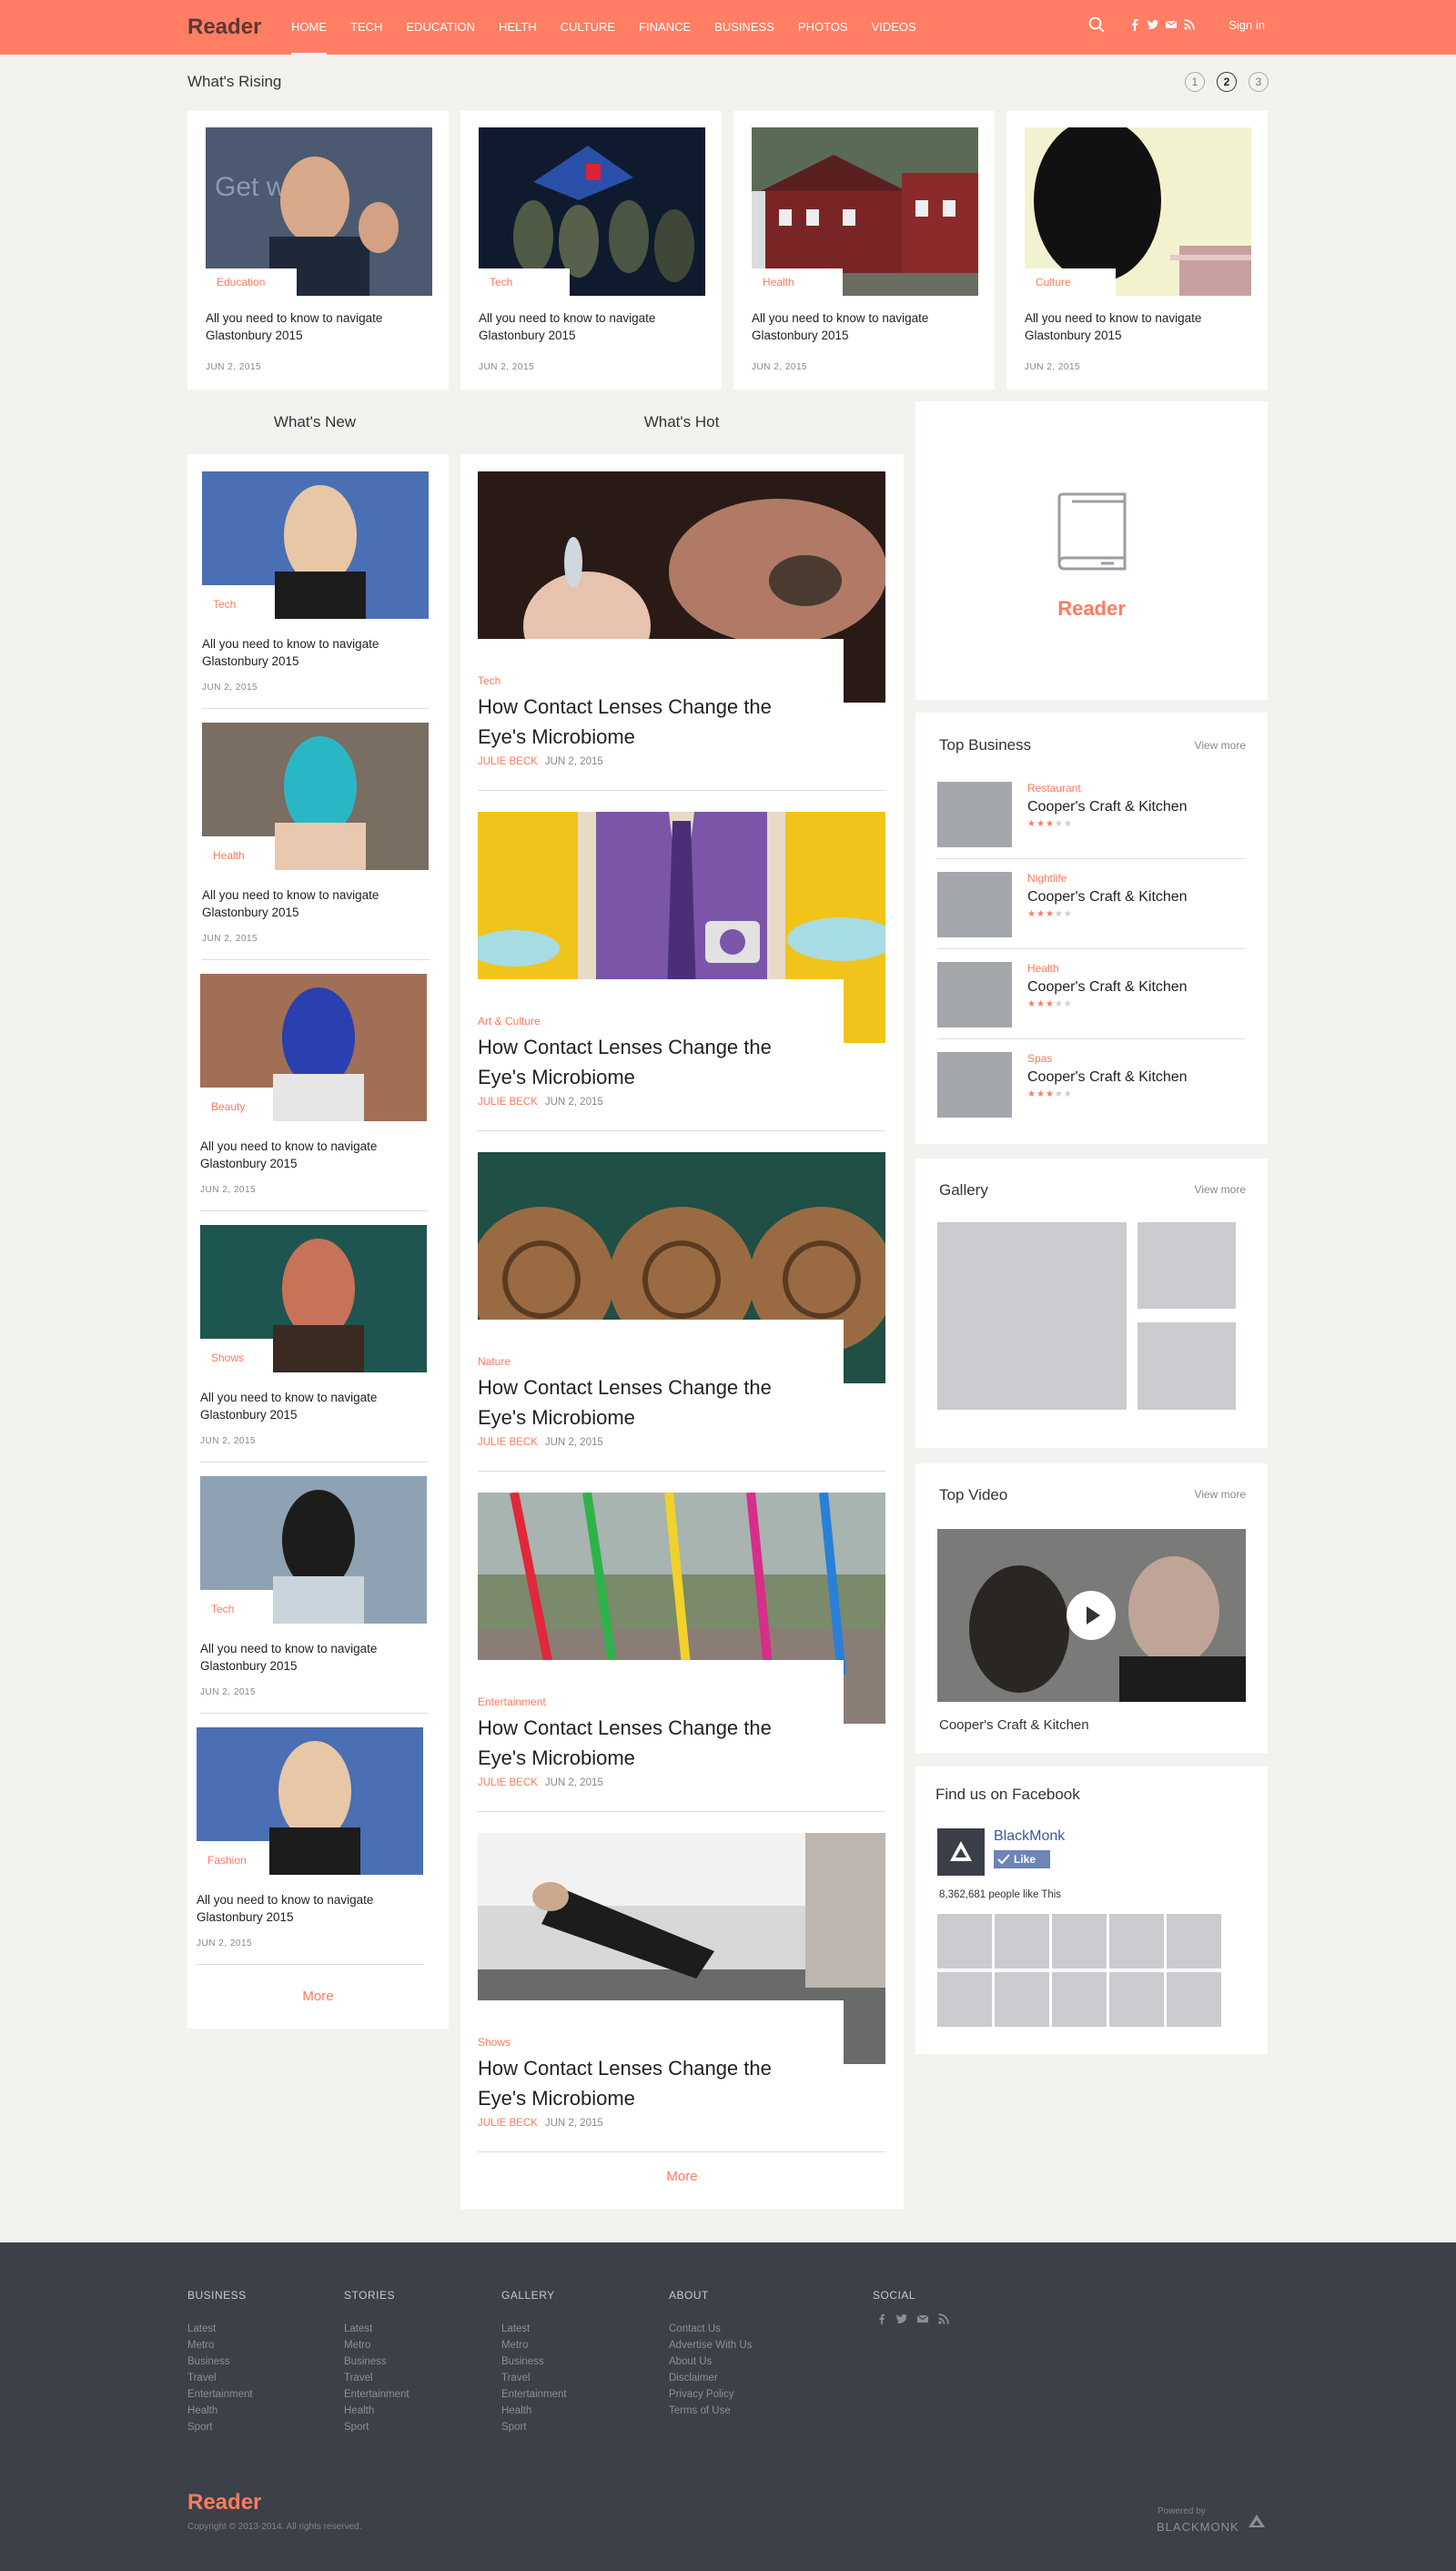  Describe the element at coordinates (224, 2502) in the screenshot. I see `footer-logo: Reader` at that location.